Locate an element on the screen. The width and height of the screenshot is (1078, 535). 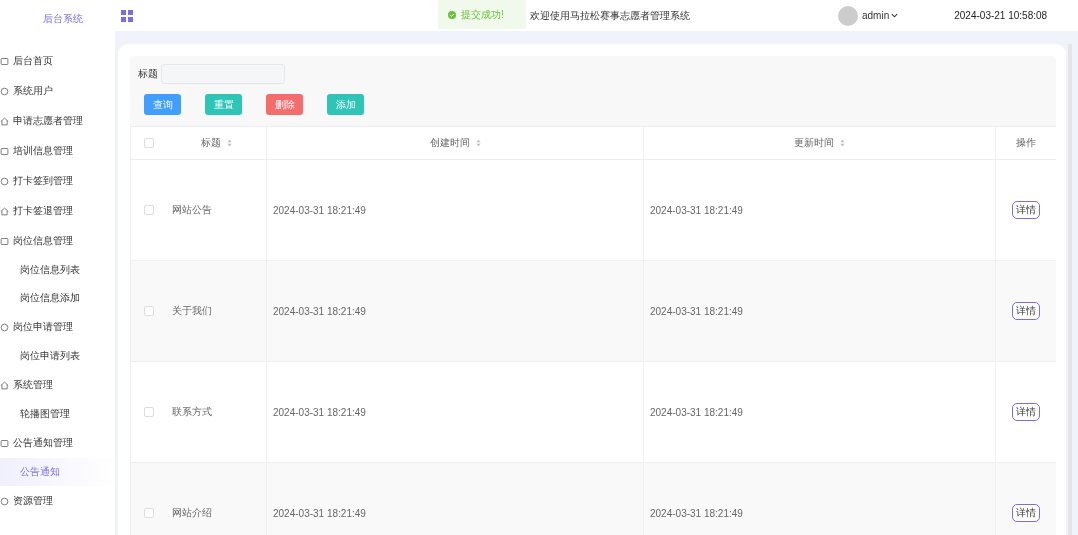
submenu-item: 岗位信息添加 is located at coordinates (57, 298).